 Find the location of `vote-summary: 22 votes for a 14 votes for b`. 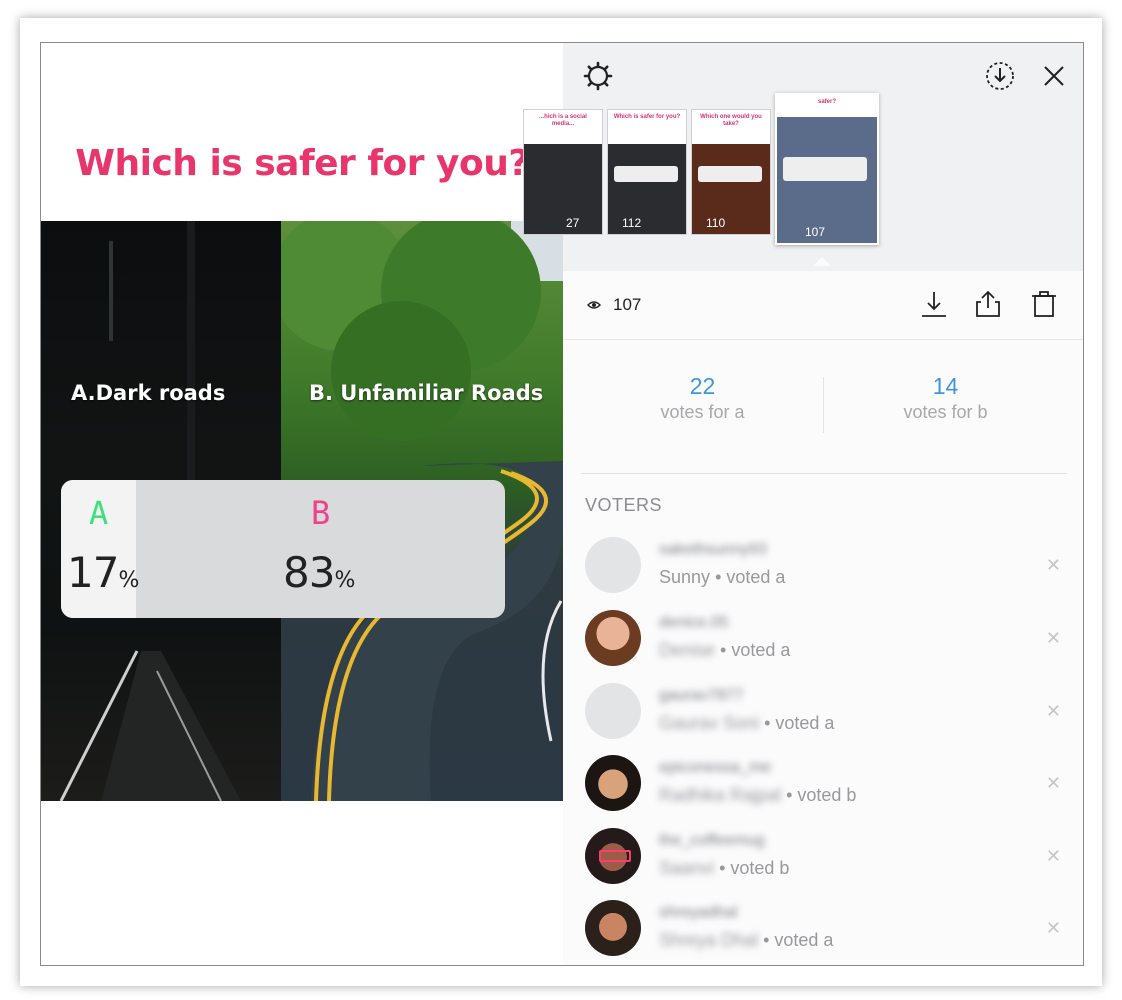

vote-summary: 22 votes for a 14 votes for b is located at coordinates (824, 407).